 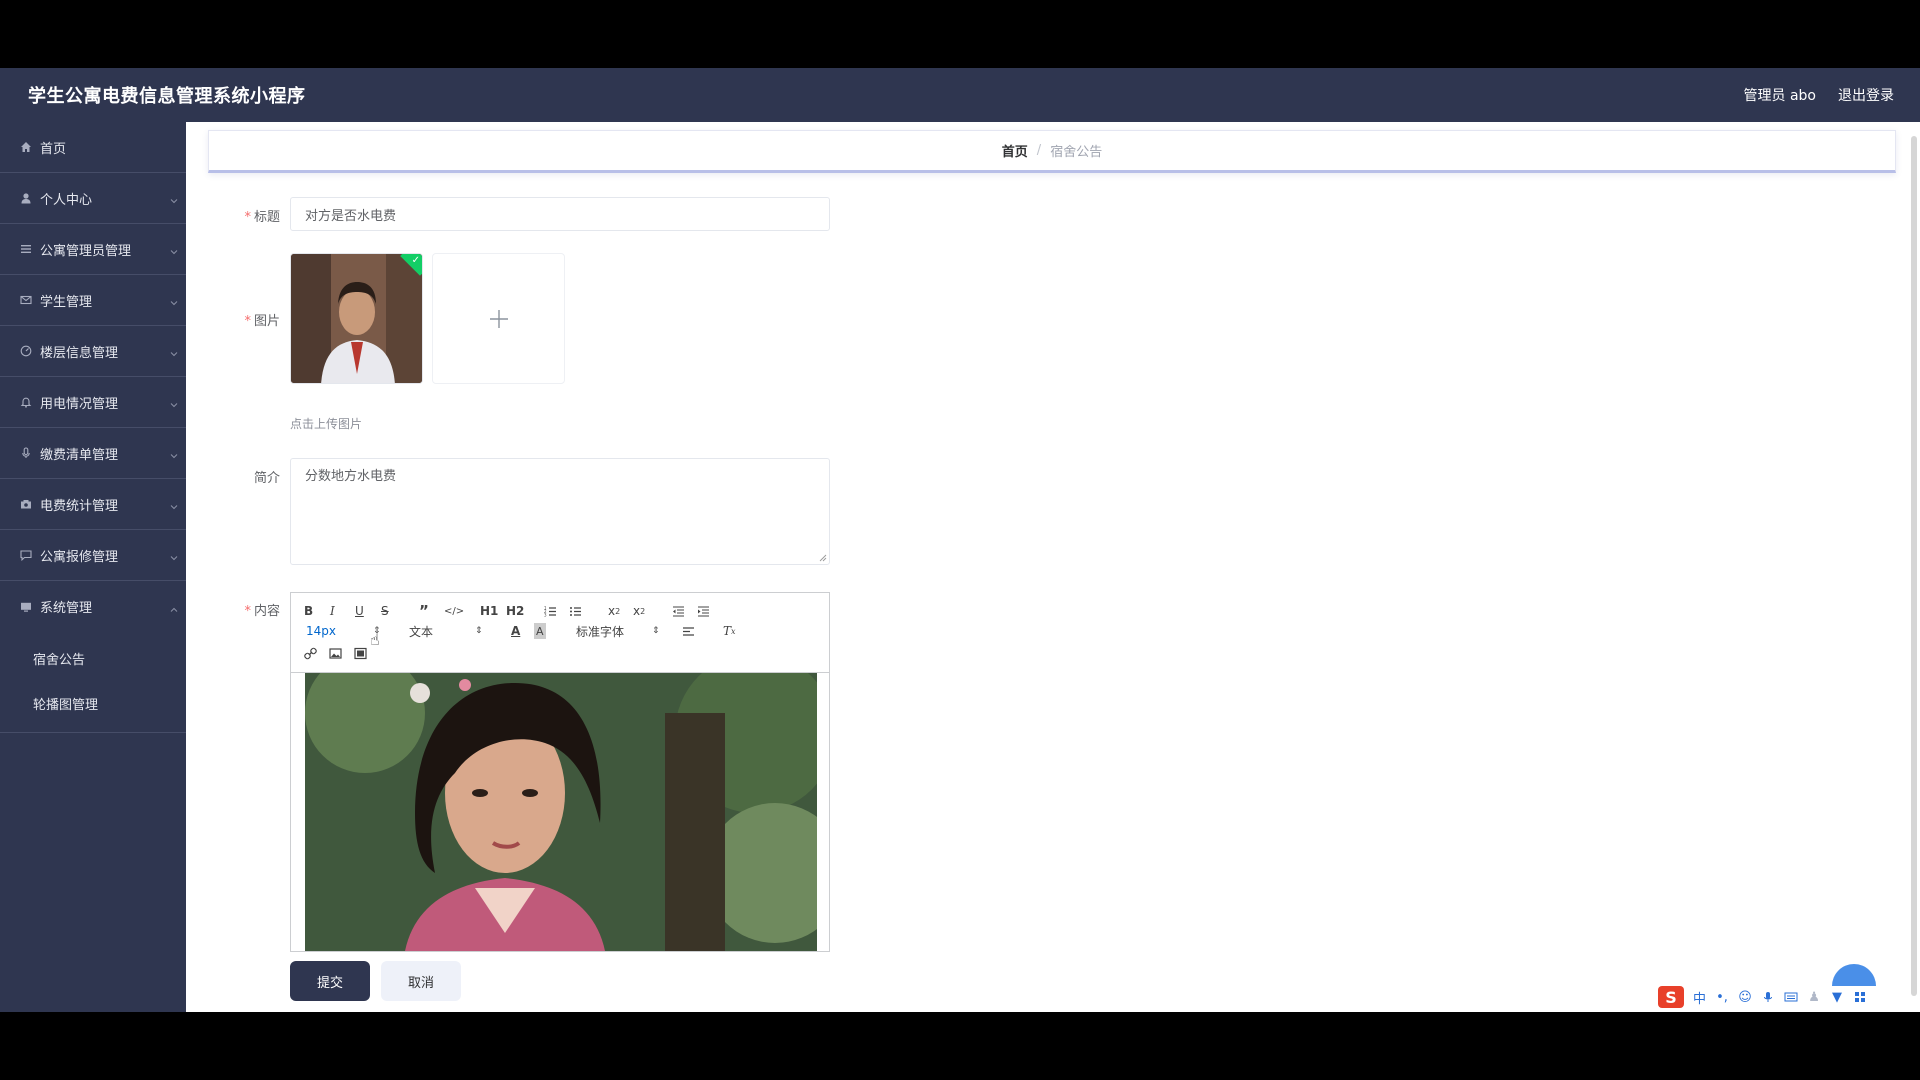 I want to click on sidebar-item-label: 楼层信息管理, so click(x=79, y=353).